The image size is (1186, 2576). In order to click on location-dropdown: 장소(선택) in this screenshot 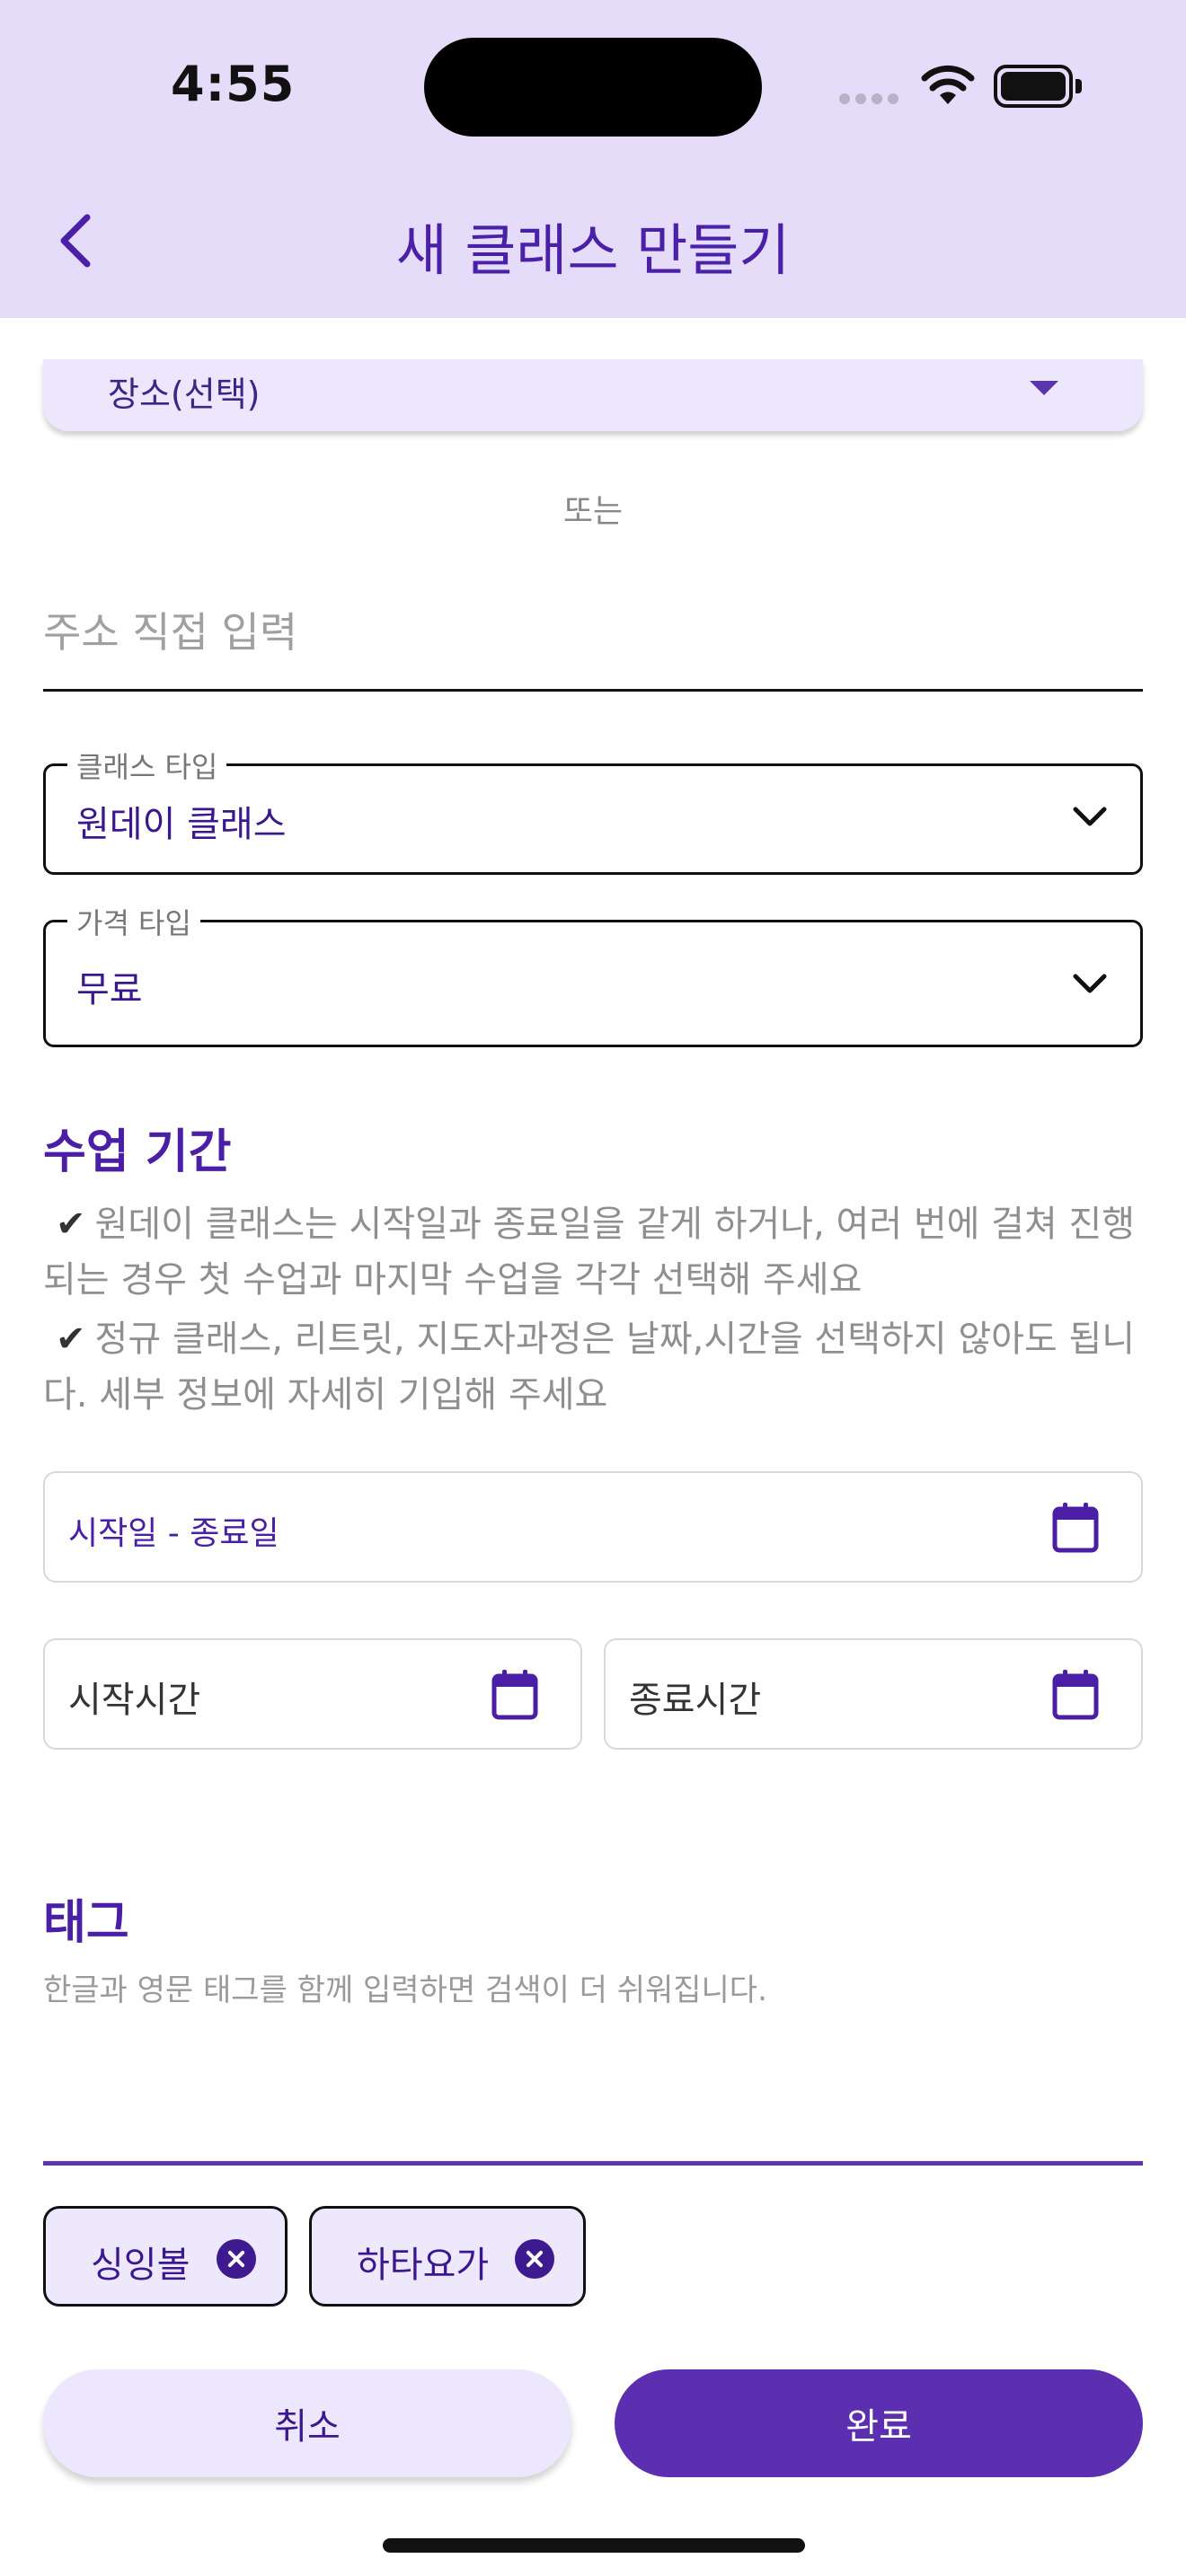, I will do `click(593, 395)`.